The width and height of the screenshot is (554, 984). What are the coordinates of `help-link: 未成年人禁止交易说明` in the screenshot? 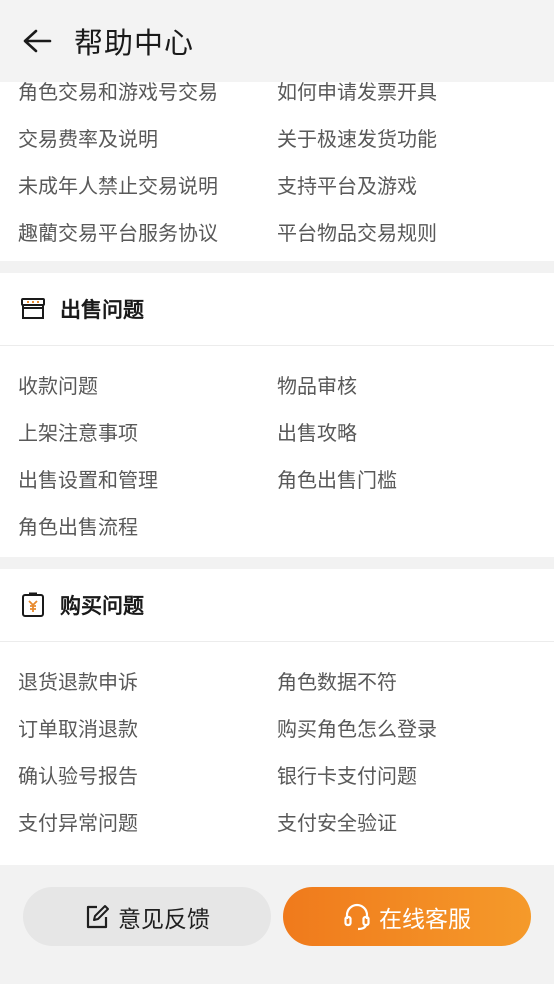 It's located at (147, 186).